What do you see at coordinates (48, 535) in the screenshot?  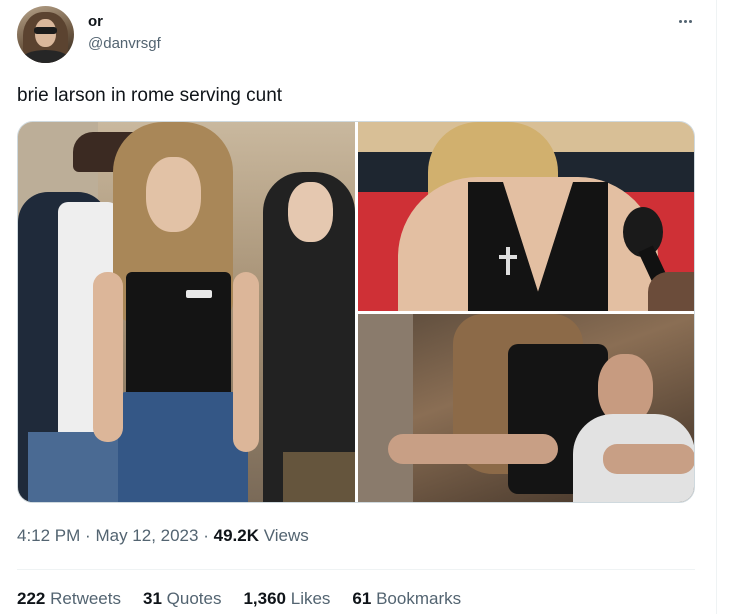 I see `tweet-time: 4:12 PM` at bounding box center [48, 535].